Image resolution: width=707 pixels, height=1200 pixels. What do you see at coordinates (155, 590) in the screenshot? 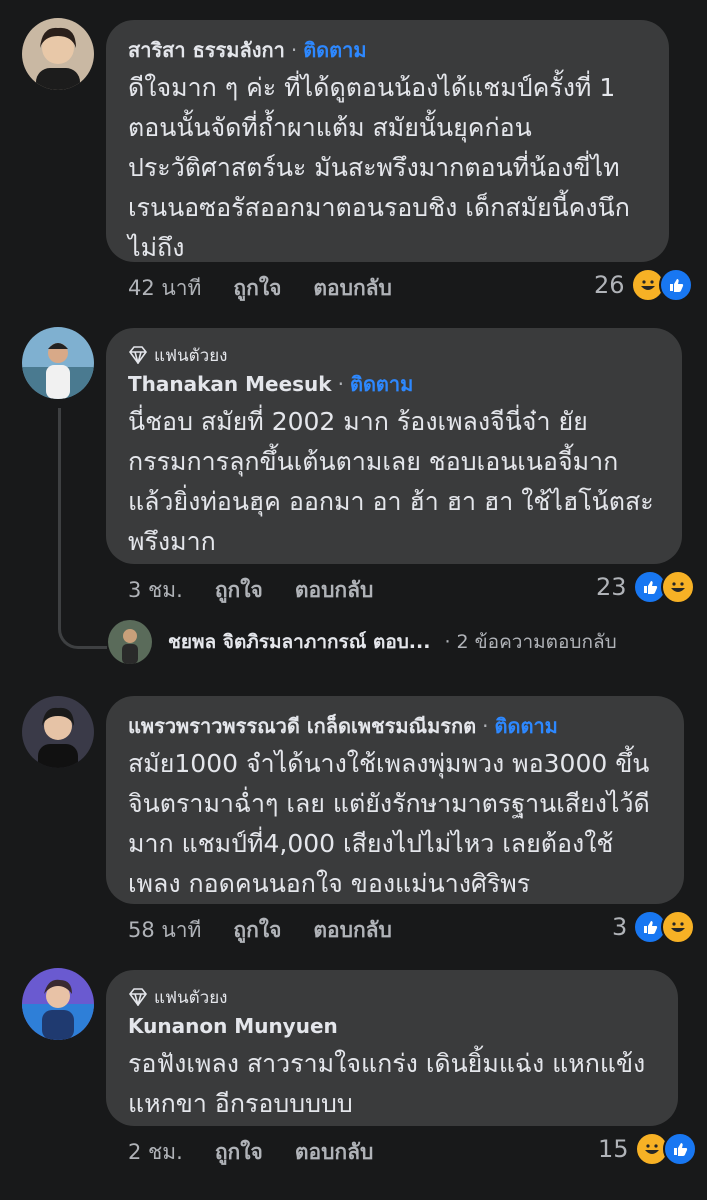
I see `comment-time: 3 ชม.` at bounding box center [155, 590].